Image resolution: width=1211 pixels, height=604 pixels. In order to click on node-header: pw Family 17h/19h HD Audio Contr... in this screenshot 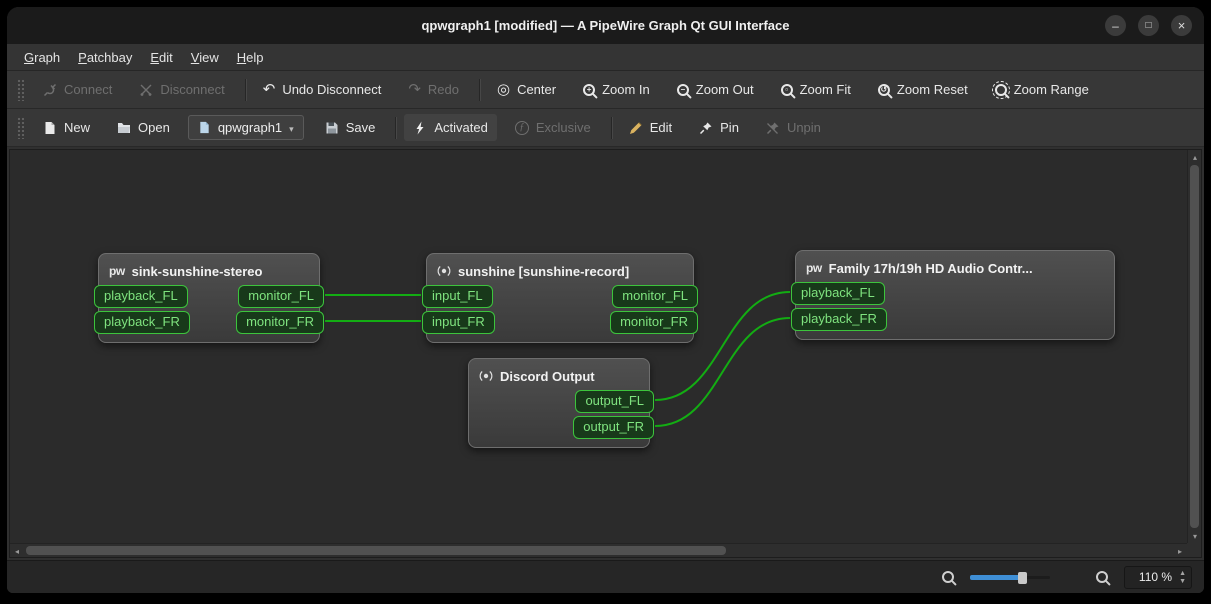, I will do `click(955, 268)`.